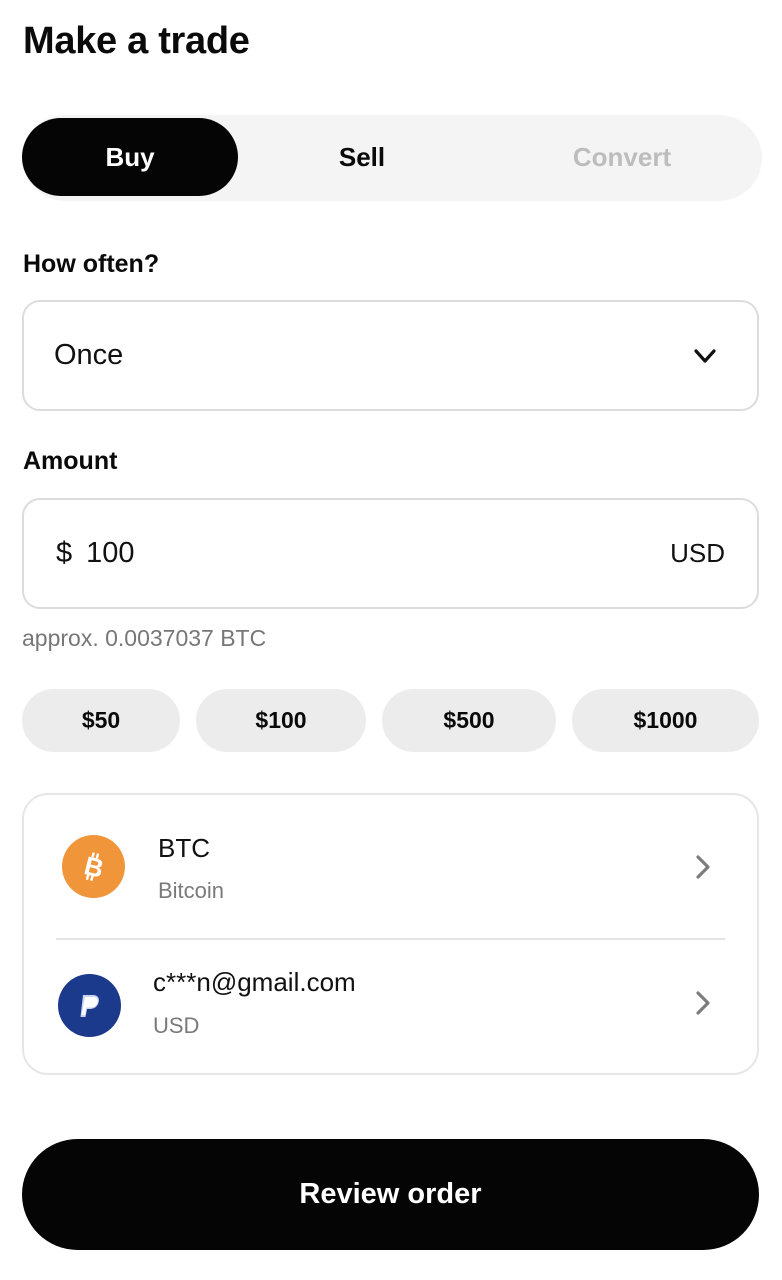  I want to click on trade-type-segmented-control: Buy Sell Convert, so click(392, 158).